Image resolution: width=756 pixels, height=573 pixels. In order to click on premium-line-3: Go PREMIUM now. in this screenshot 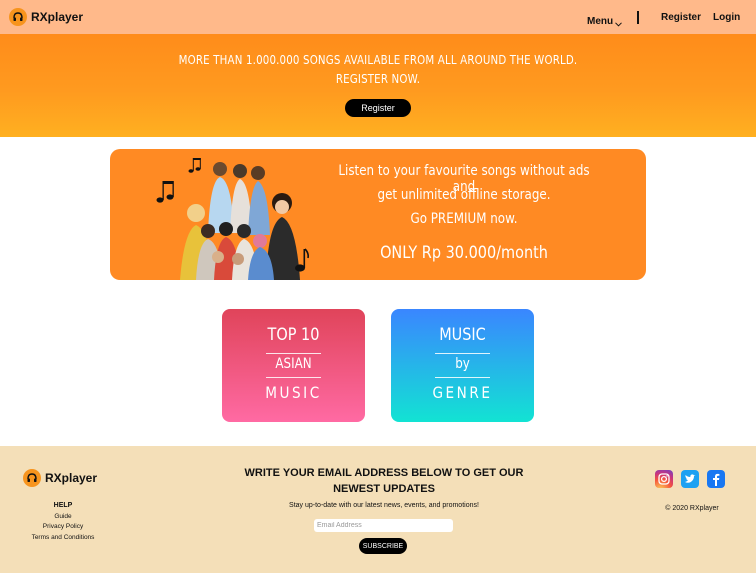, I will do `click(464, 219)`.